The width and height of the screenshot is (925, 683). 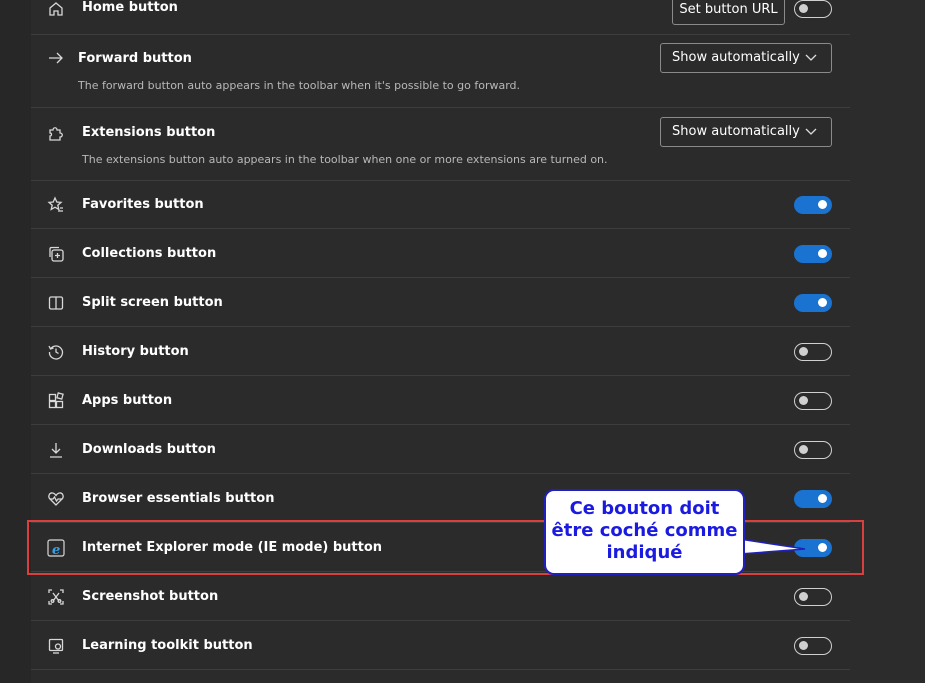 What do you see at coordinates (56, 303) in the screenshot?
I see `split-screen-icon` at bounding box center [56, 303].